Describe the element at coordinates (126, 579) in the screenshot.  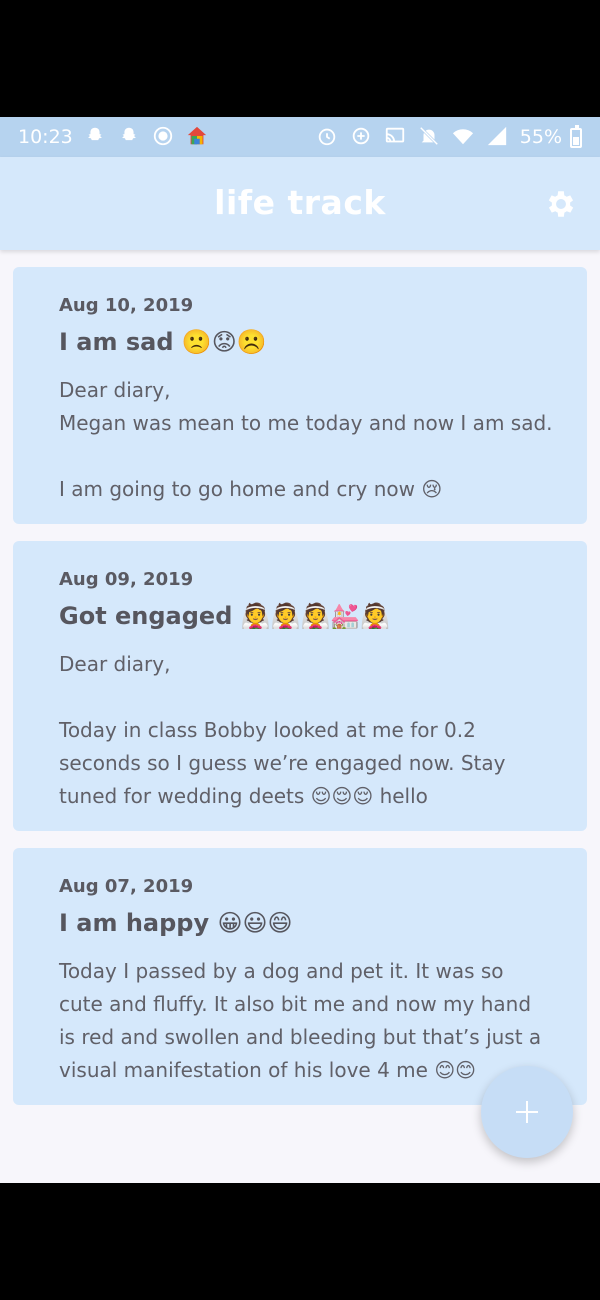
I see `entry-date: Aug 09, 2019` at that location.